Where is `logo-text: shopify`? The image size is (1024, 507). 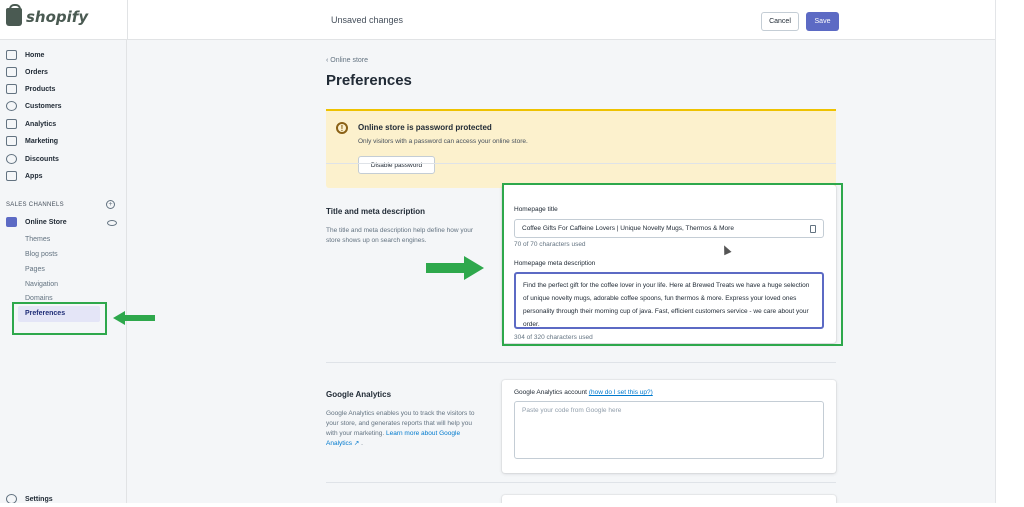 logo-text: shopify is located at coordinates (57, 17).